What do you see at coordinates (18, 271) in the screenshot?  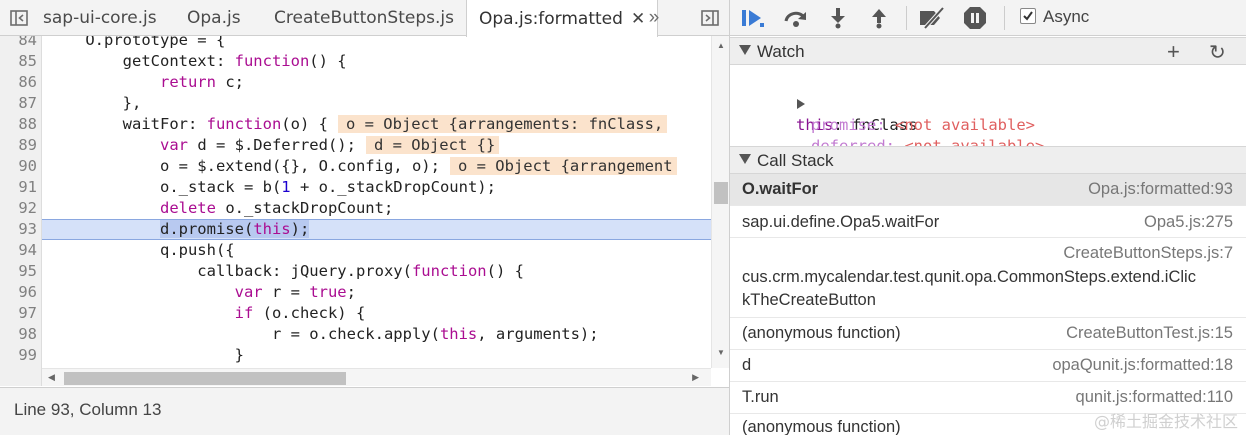 I see `line-number: 95` at bounding box center [18, 271].